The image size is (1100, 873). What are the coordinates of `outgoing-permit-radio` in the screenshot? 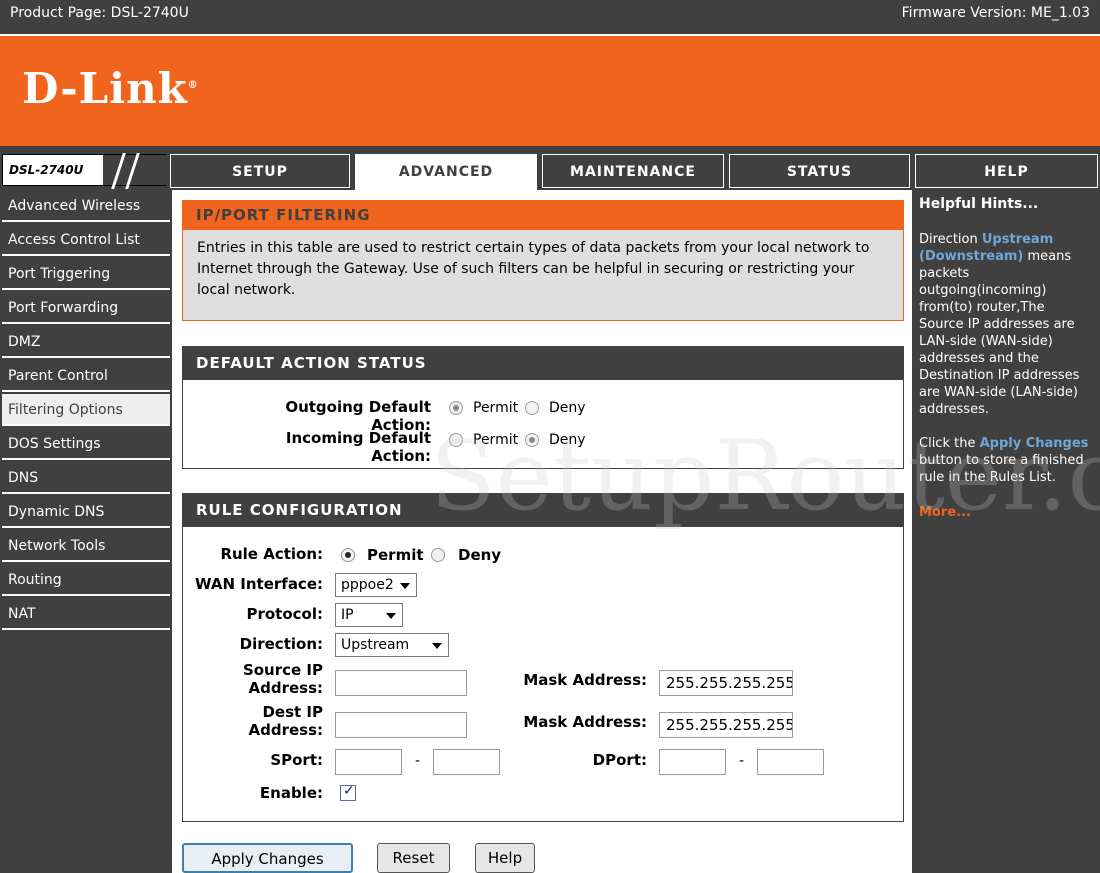 It's located at (456, 408).